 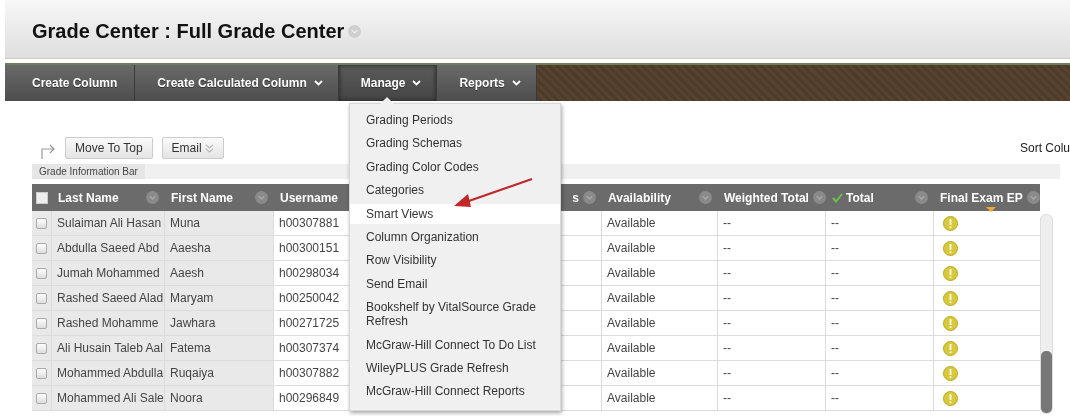 What do you see at coordinates (355, 31) in the screenshot?
I see `title-menu-icon` at bounding box center [355, 31].